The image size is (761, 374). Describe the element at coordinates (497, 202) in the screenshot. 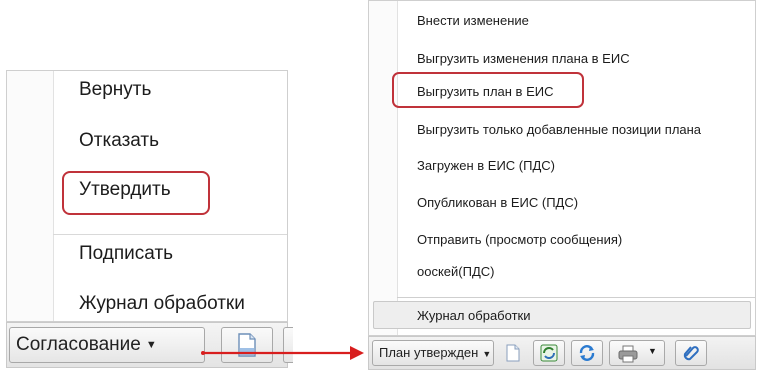

I see `menu-item-published-eis: Опубликован в ЕИС (ПДС)` at that location.